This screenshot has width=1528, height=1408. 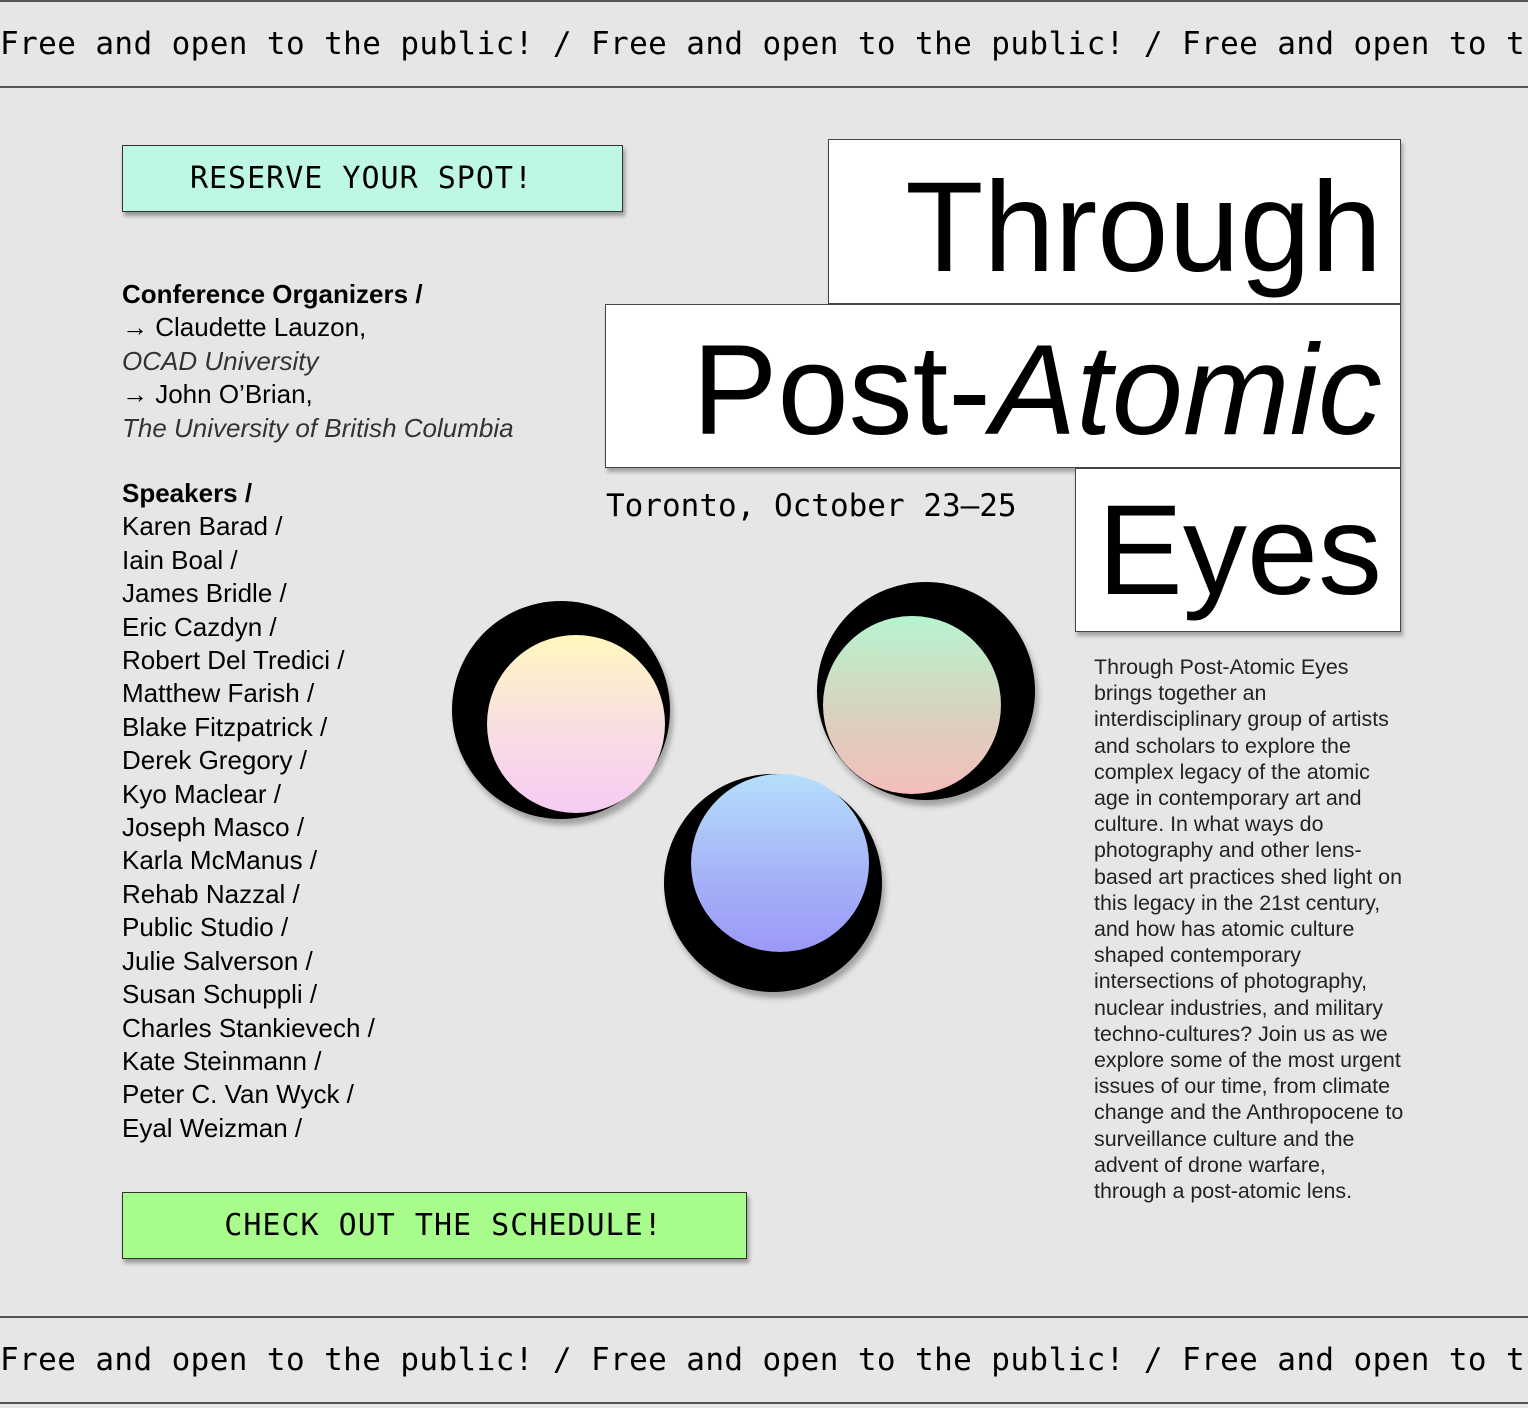 I want to click on speaker-item: Charles Stankievech /, so click(x=248, y=1027).